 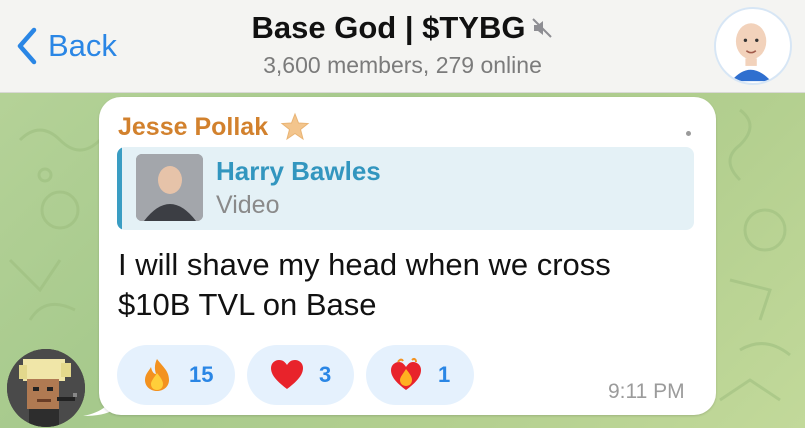 I want to click on message-indicator-dot, so click(x=688, y=133).